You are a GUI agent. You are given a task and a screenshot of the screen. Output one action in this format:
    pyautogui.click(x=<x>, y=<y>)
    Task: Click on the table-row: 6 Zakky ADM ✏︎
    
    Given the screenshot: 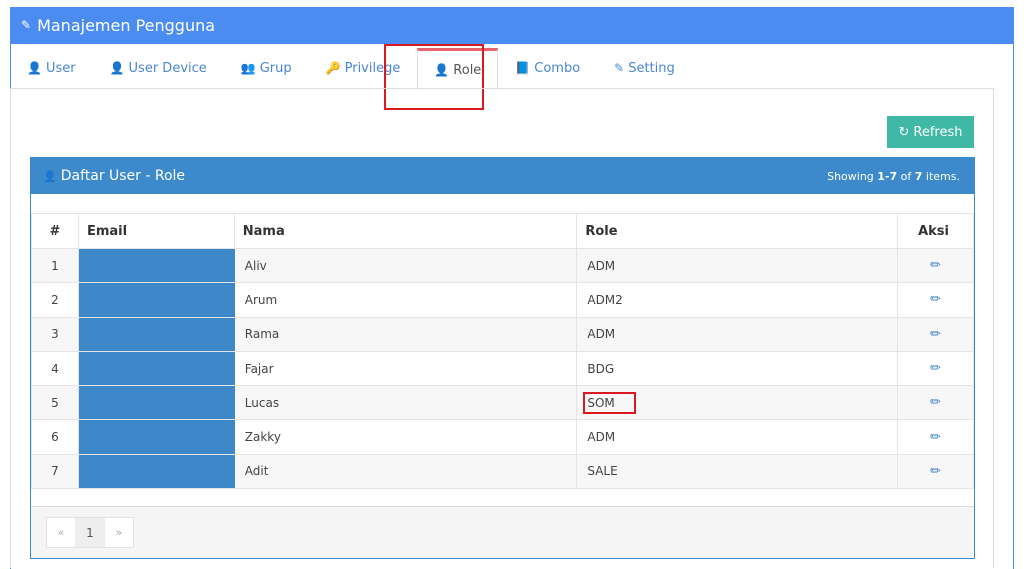 What is the action you would take?
    pyautogui.click(x=503, y=437)
    